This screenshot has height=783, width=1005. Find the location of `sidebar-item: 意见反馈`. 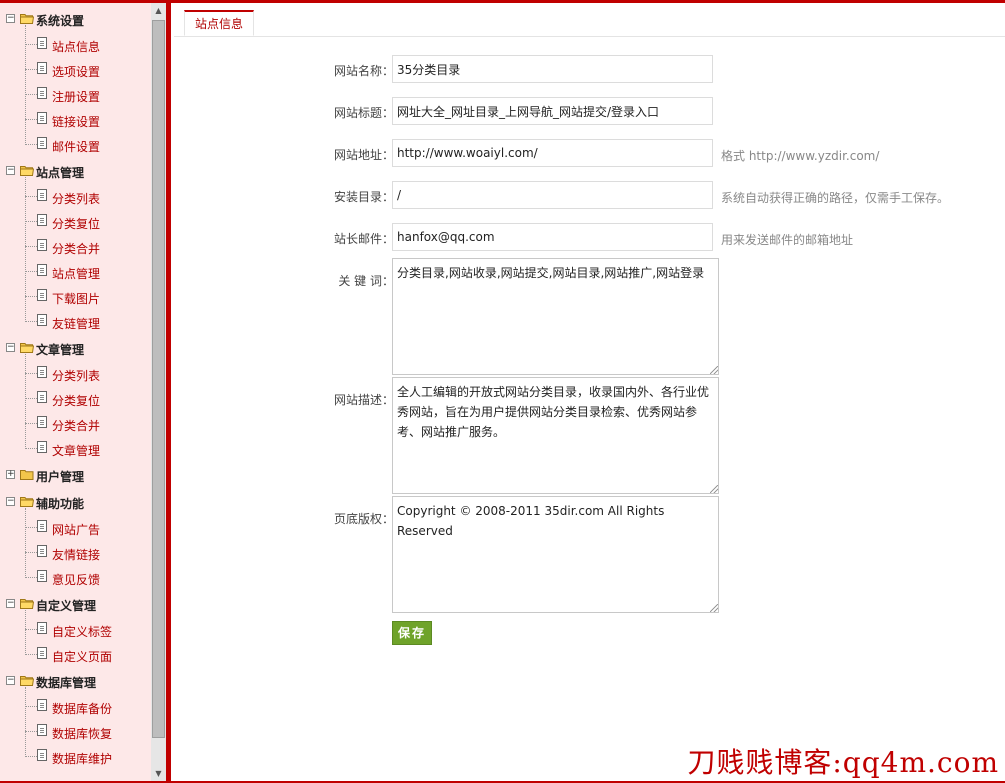

sidebar-item: 意见反馈 is located at coordinates (75, 578).